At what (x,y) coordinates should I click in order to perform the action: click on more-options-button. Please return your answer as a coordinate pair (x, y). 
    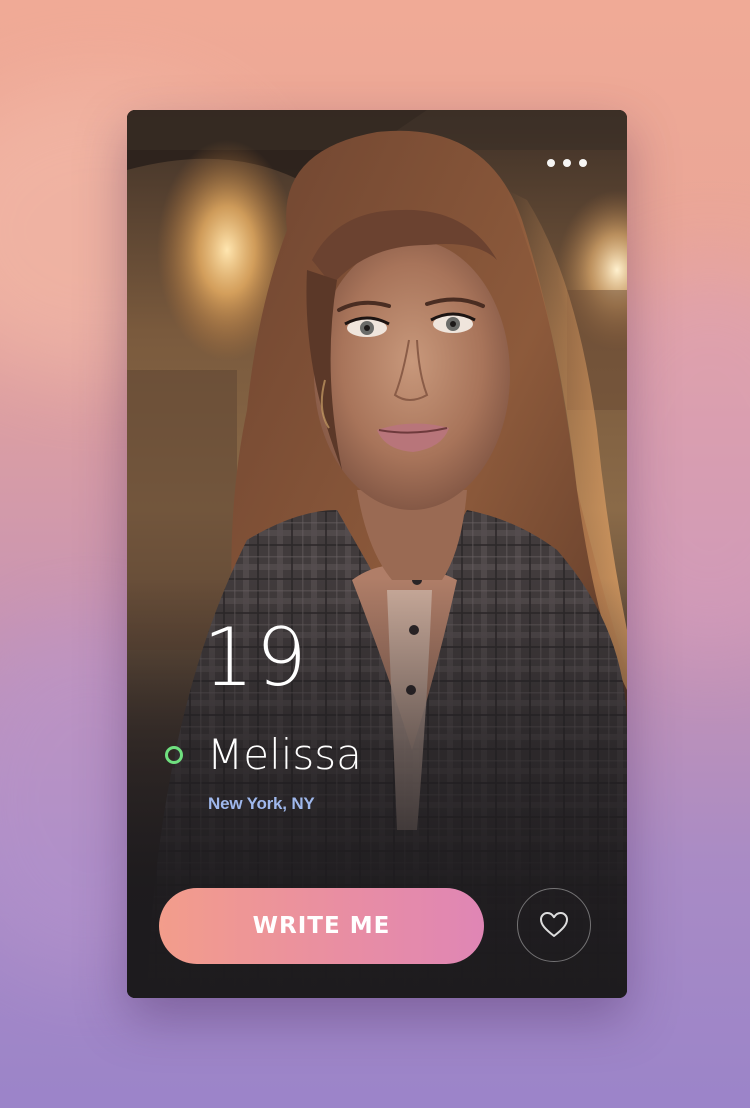
    Looking at the image, I should click on (567, 163).